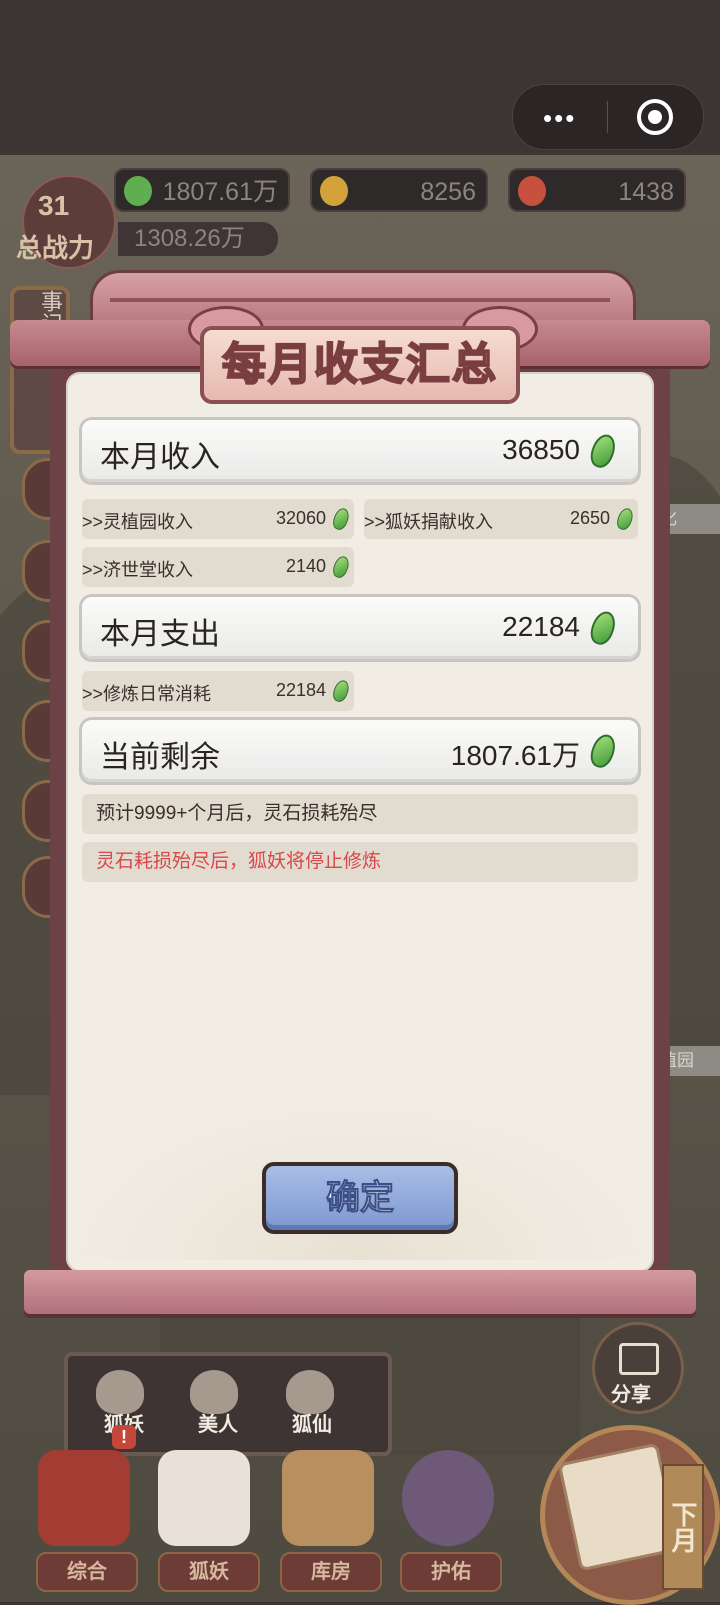  Describe the element at coordinates (160, 757) in the screenshot. I see `balance-label: 当前剩余` at that location.